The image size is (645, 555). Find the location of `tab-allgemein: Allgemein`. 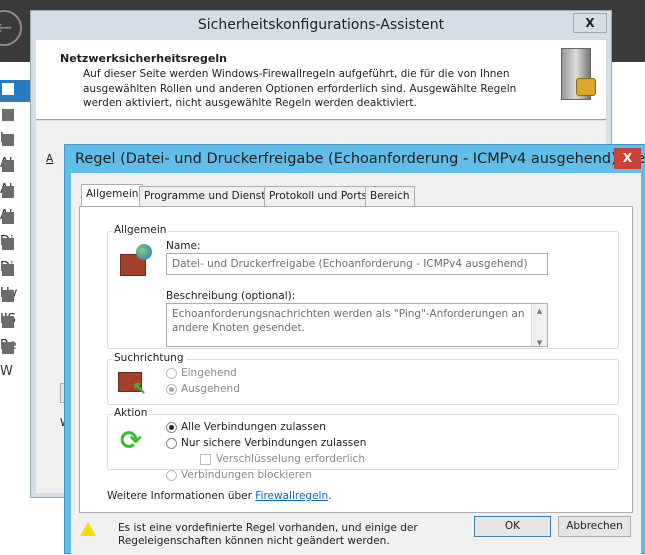

tab-allgemein: Allgemein is located at coordinates (112, 195).